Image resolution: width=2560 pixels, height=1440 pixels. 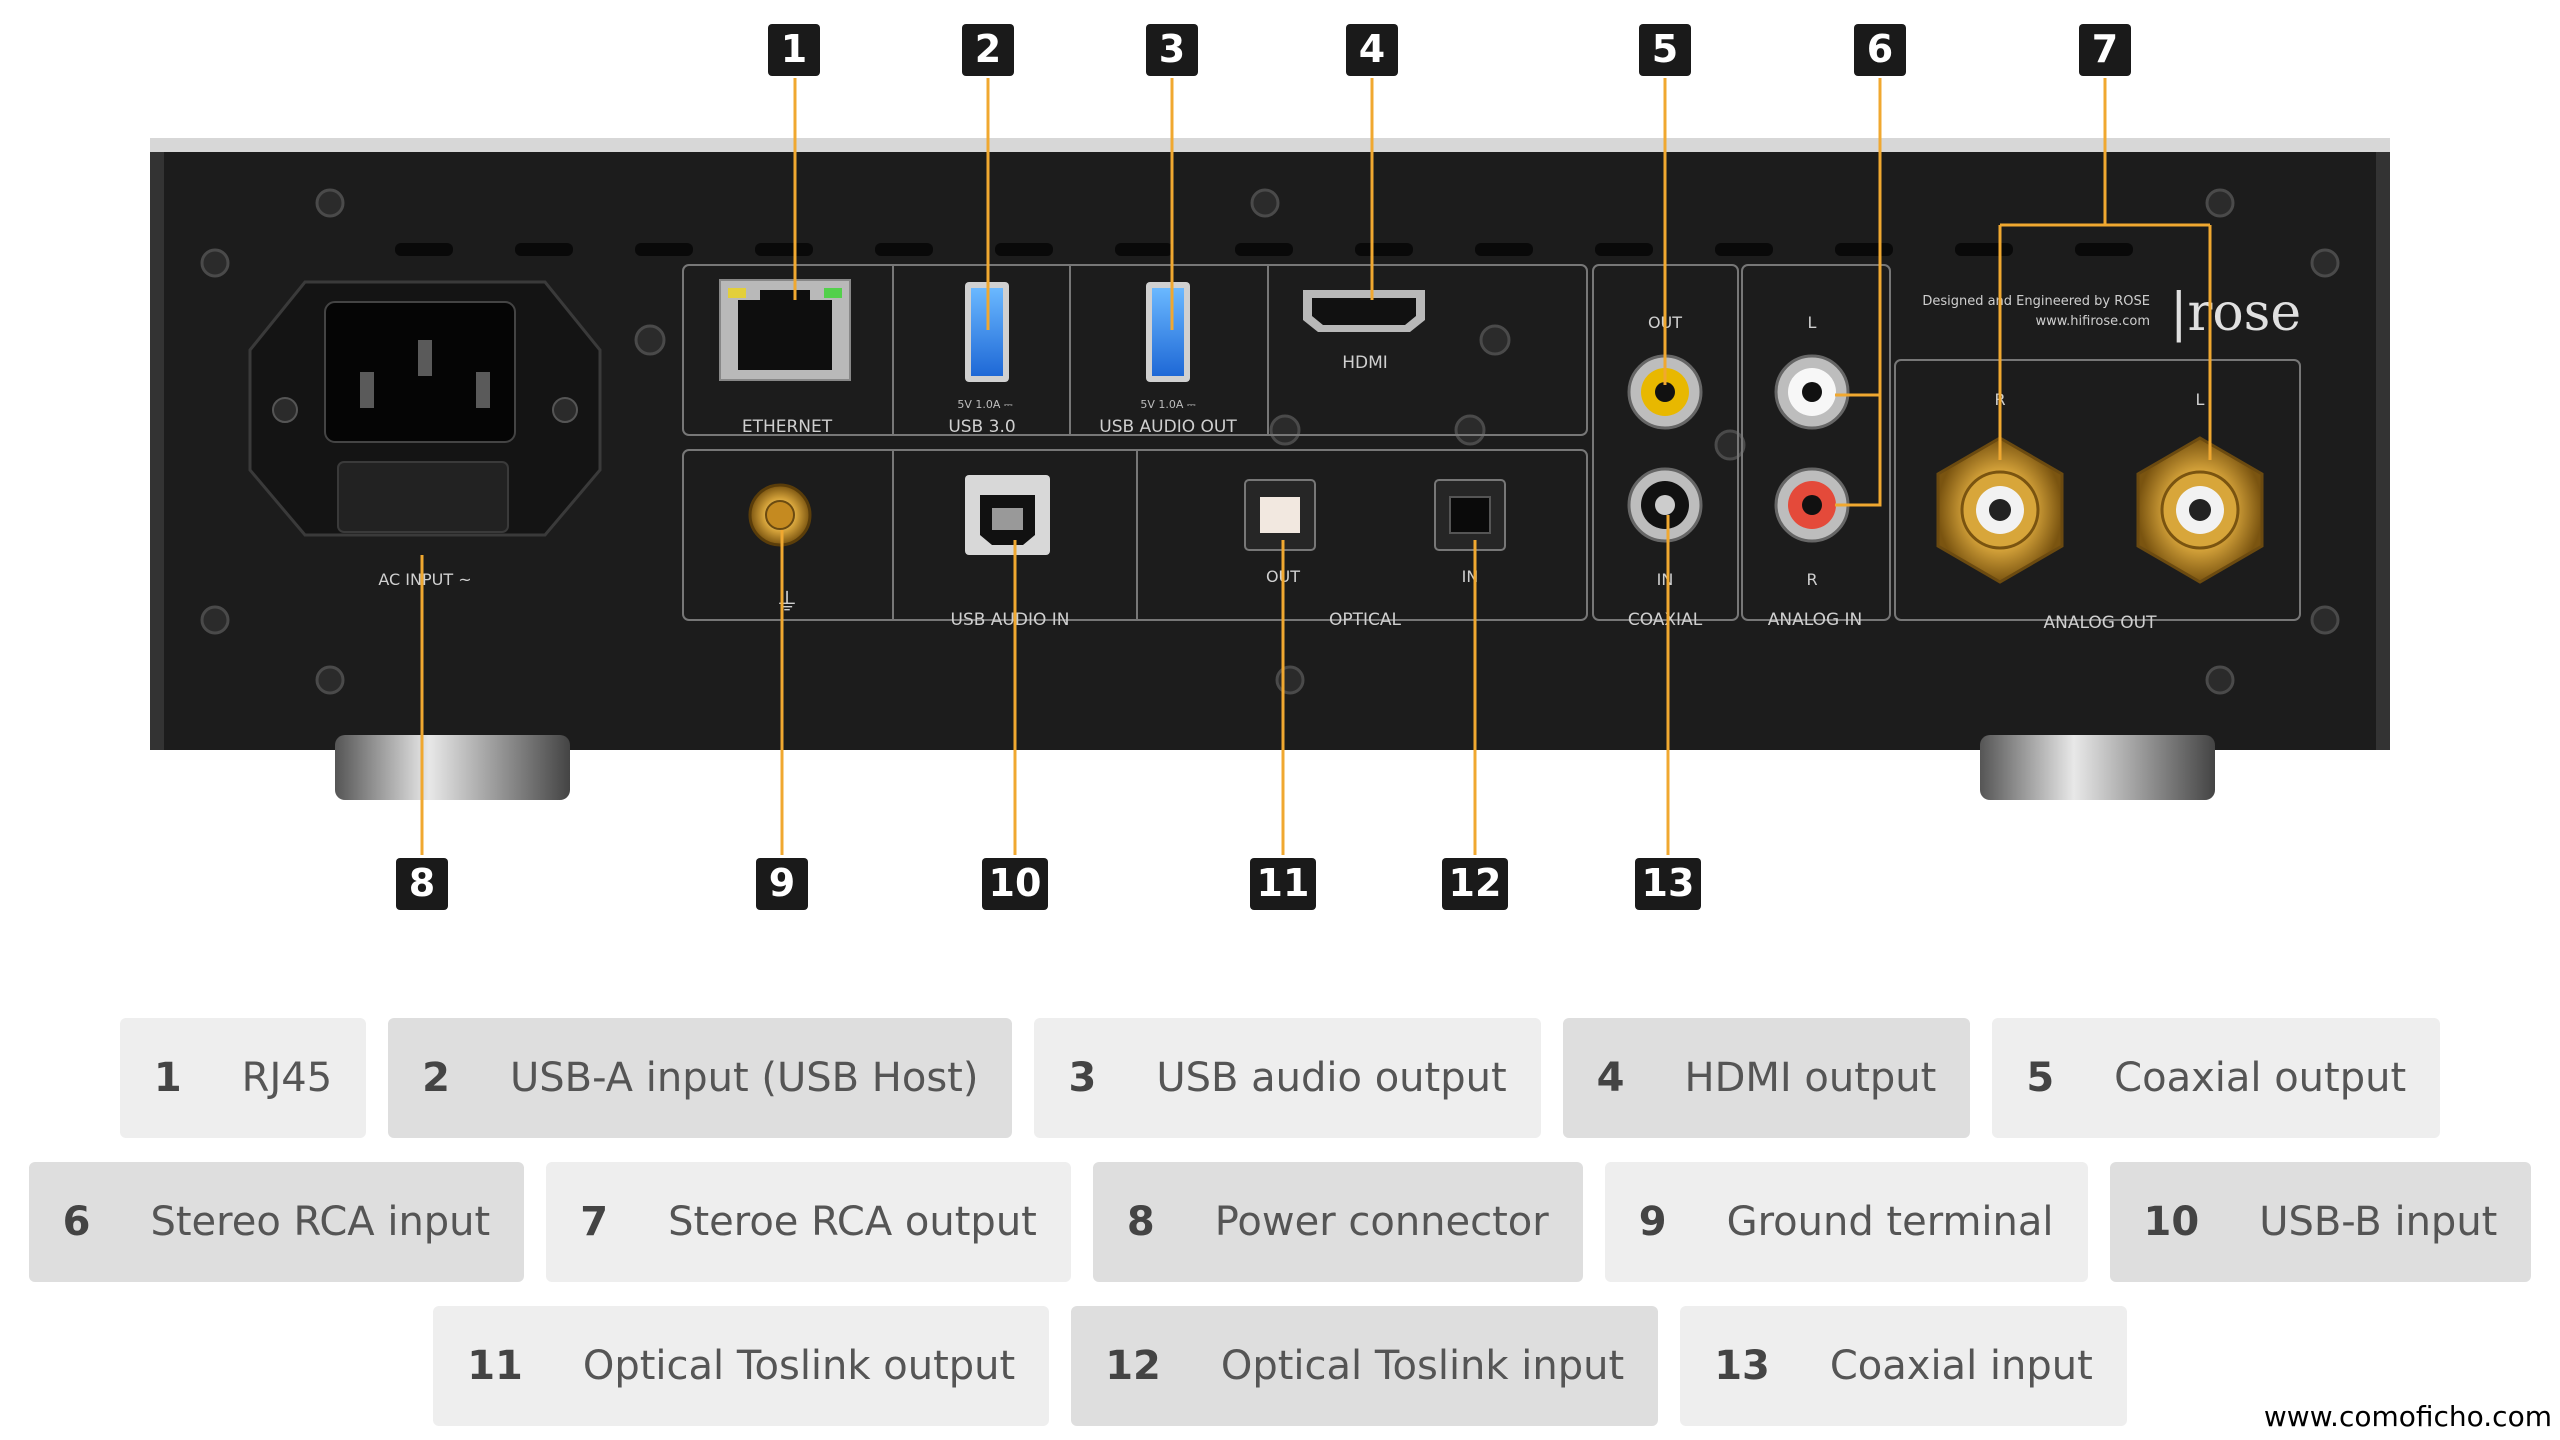 I want to click on callout-badge-5: 5, so click(x=1665, y=50).